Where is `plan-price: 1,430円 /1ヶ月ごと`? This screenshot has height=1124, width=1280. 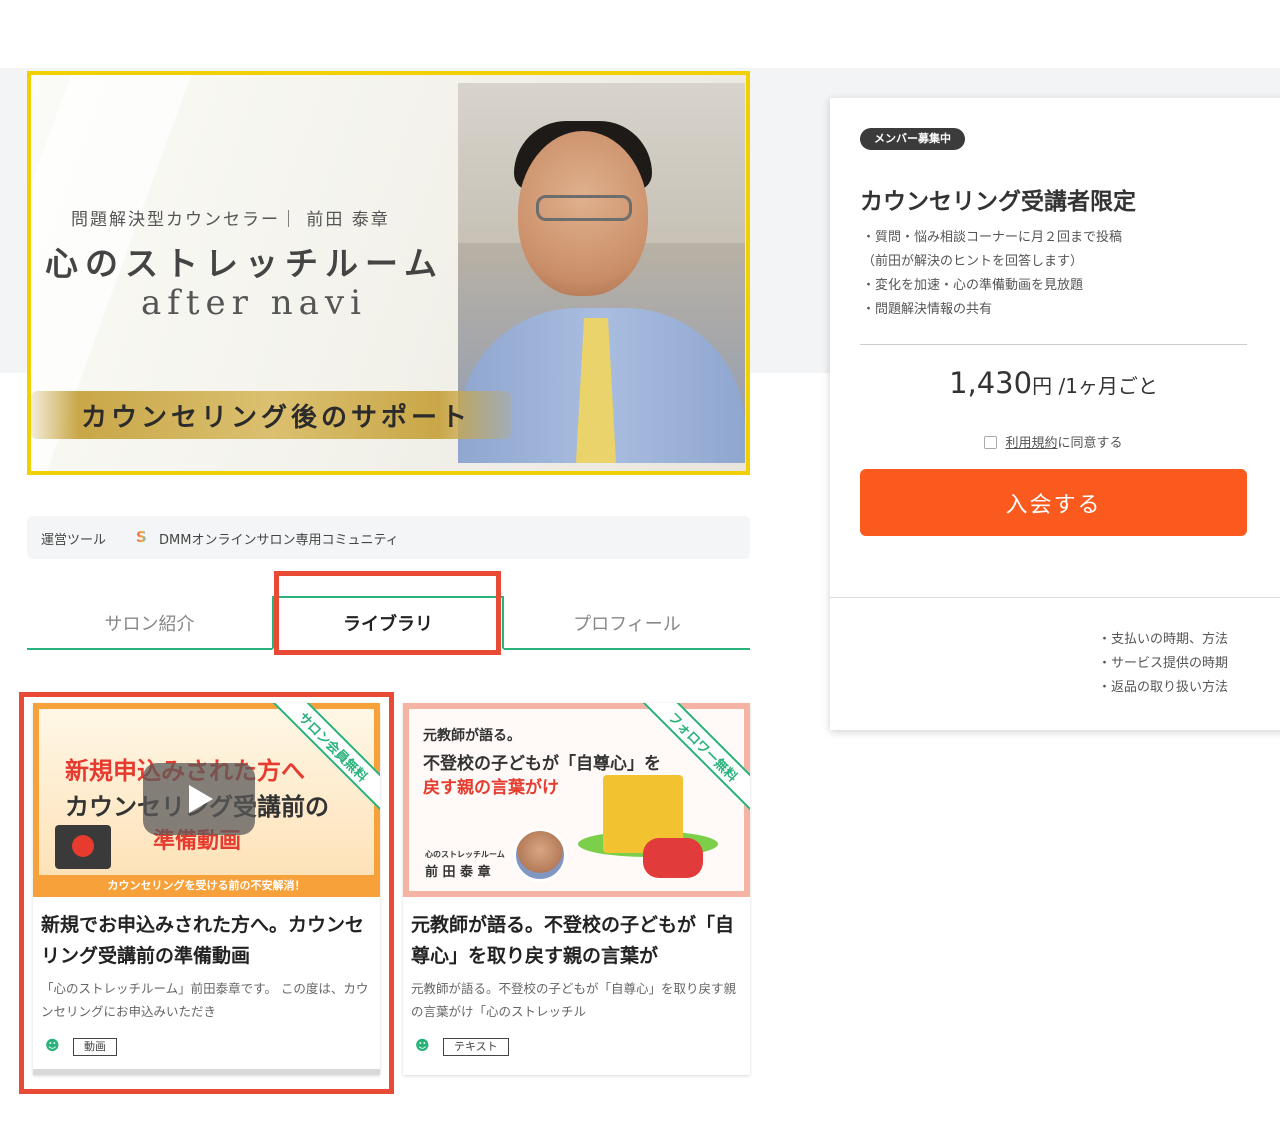
plan-price: 1,430円 /1ヶ月ごと is located at coordinates (1053, 383).